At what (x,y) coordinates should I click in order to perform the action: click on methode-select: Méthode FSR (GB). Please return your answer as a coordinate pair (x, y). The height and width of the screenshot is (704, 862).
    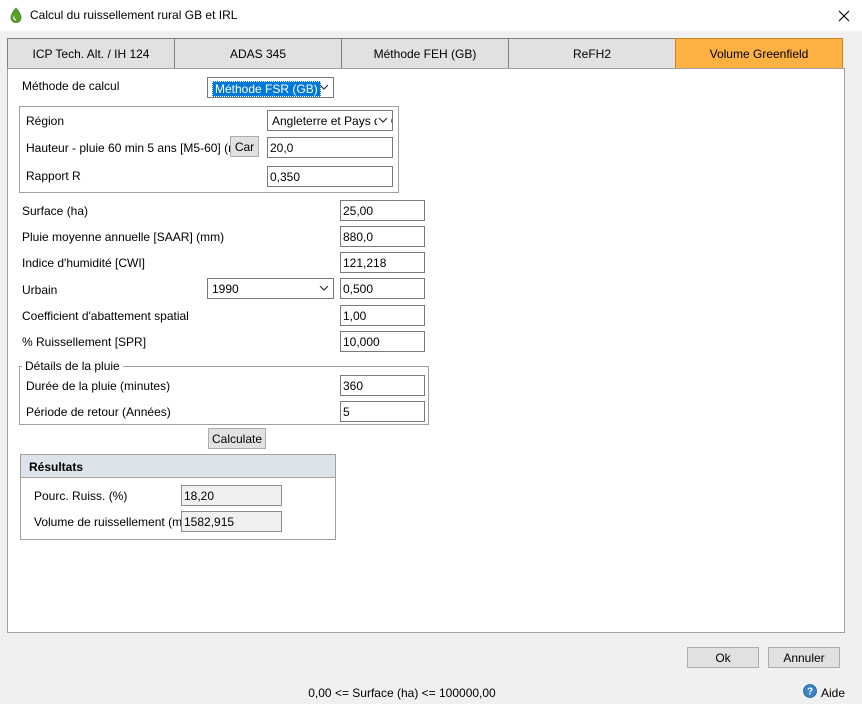
    Looking at the image, I should click on (270, 87).